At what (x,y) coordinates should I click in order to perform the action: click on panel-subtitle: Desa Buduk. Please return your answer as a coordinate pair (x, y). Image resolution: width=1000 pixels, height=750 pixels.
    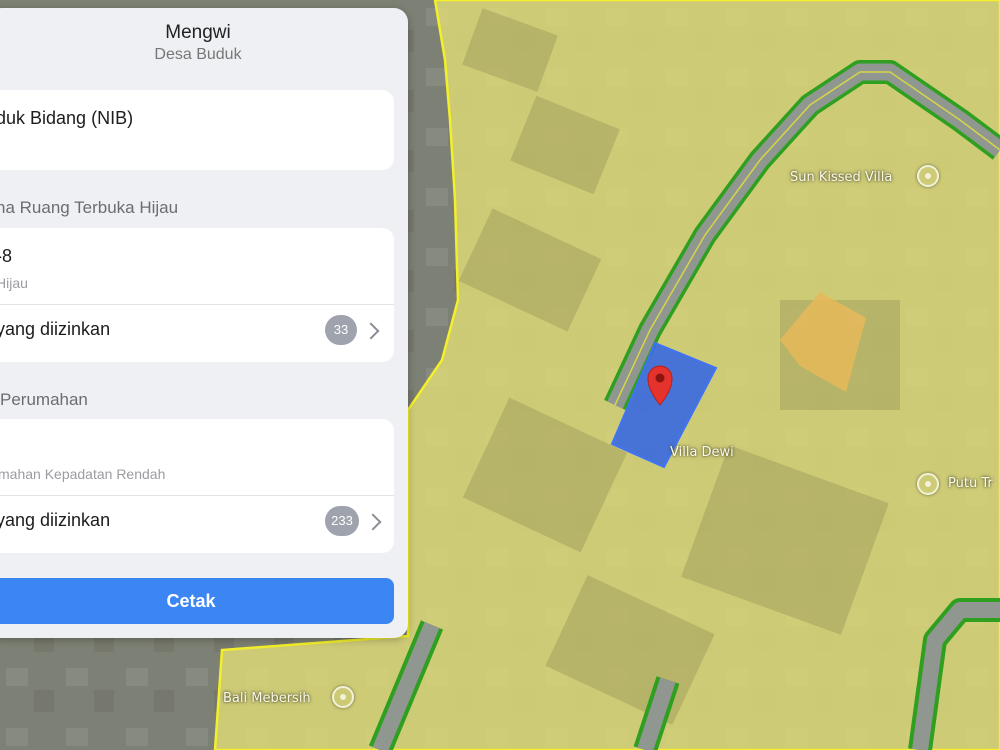
    Looking at the image, I should click on (198, 54).